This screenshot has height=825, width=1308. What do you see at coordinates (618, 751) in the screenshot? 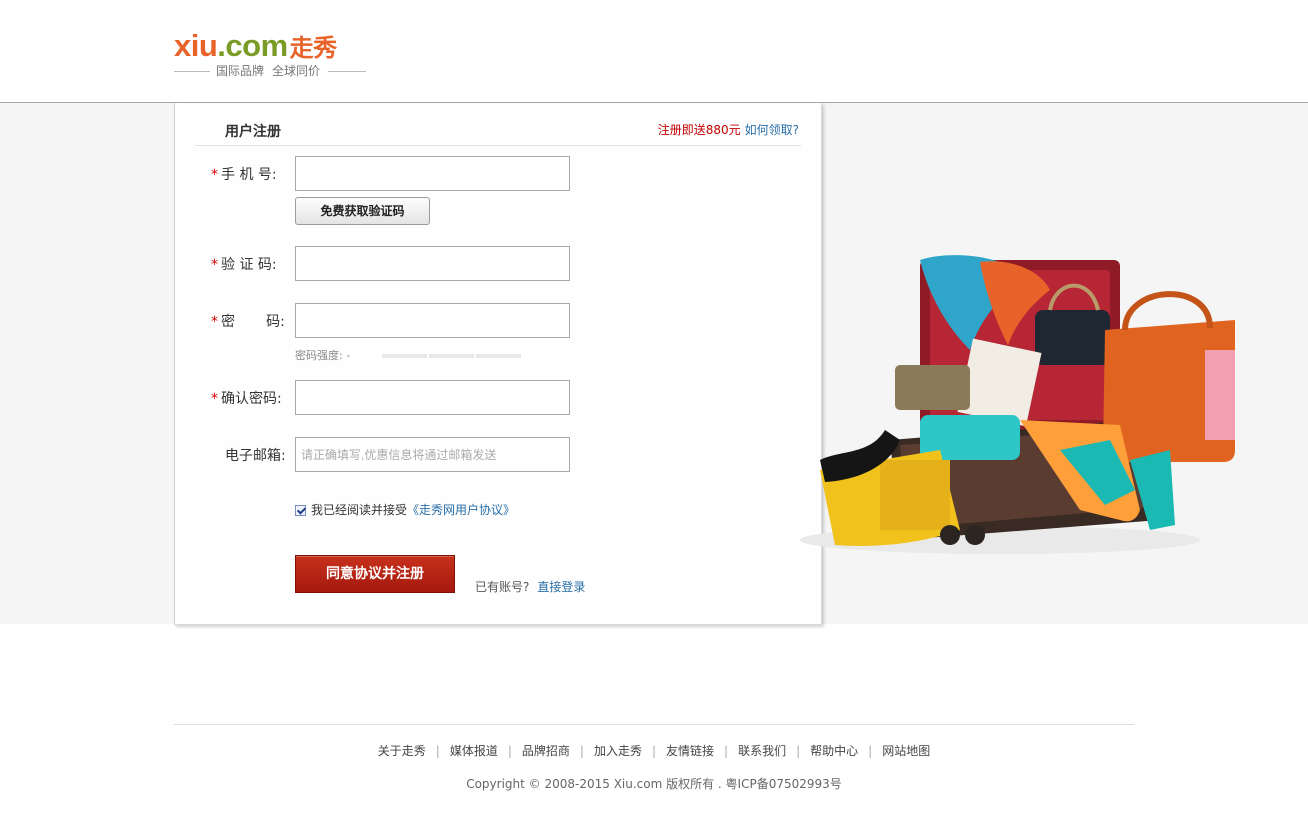
I see `footer-link-join: 加入走秀` at bounding box center [618, 751].